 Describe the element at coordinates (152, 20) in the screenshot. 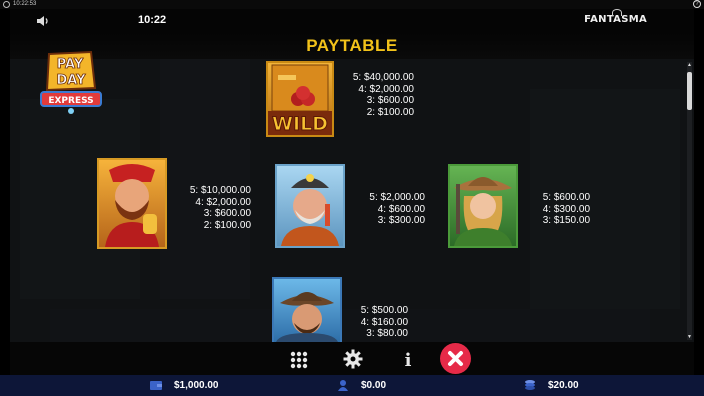

I see `game-clock: 10:22` at that location.